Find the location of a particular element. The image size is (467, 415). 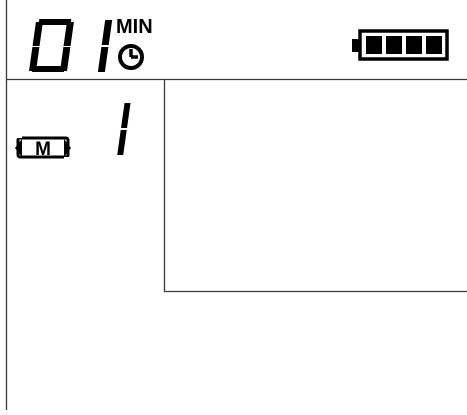

timer-digits is located at coordinates (71, 45).